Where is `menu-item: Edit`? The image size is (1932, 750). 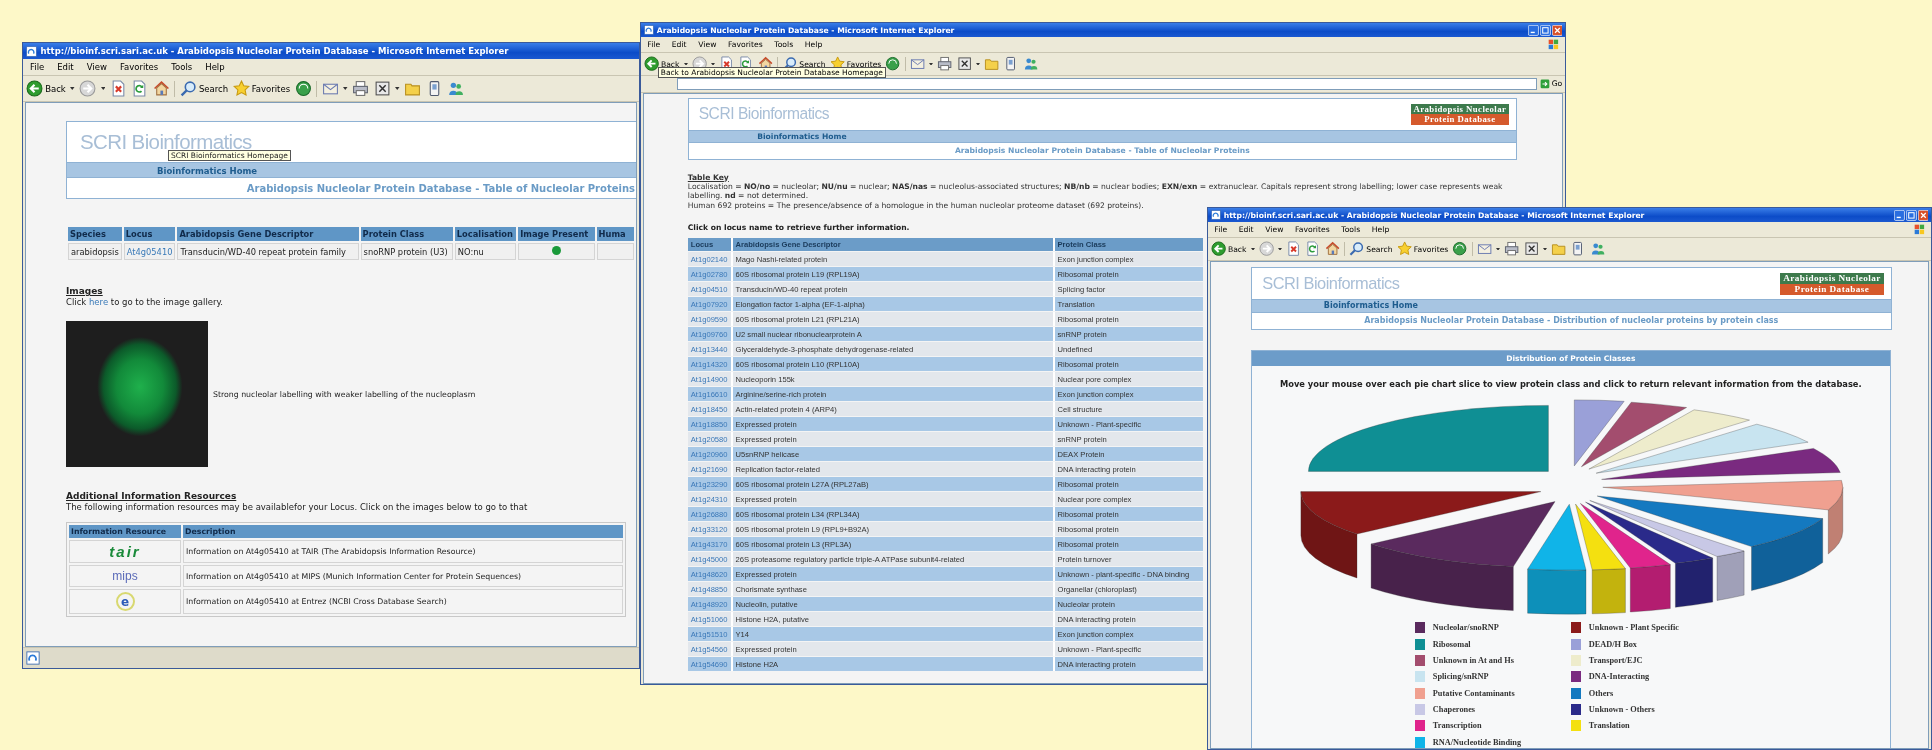
menu-item: Edit is located at coordinates (65, 67).